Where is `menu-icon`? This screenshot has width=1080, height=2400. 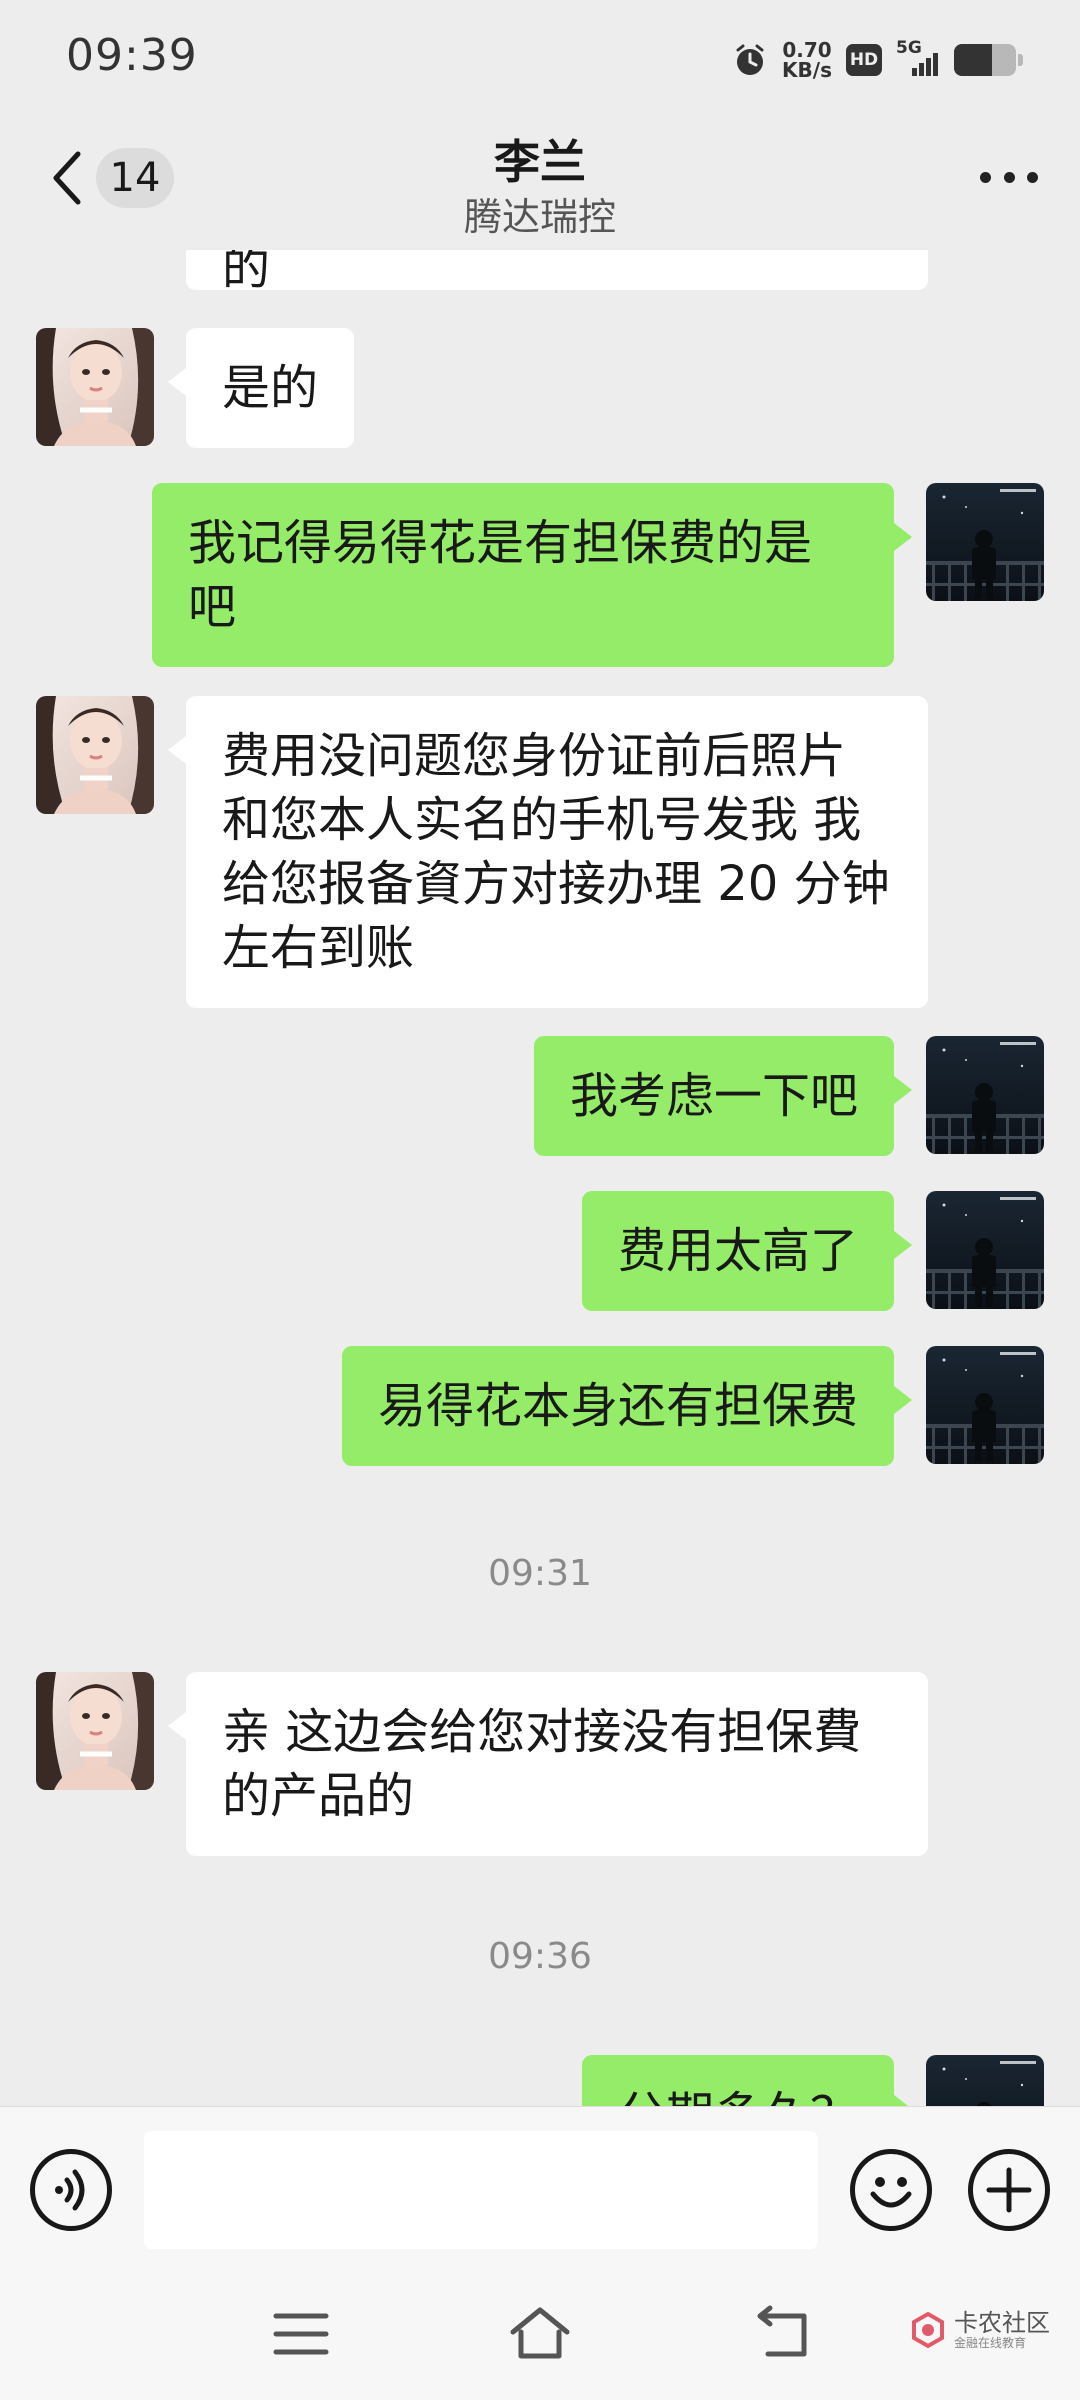
menu-icon is located at coordinates (301, 2334).